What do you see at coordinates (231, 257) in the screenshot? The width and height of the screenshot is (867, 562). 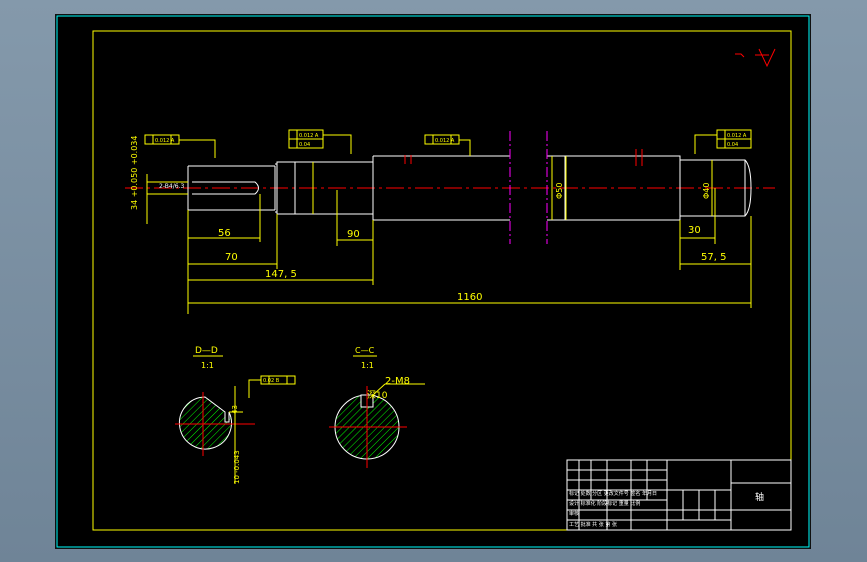 I see `dim-70: 70` at bounding box center [231, 257].